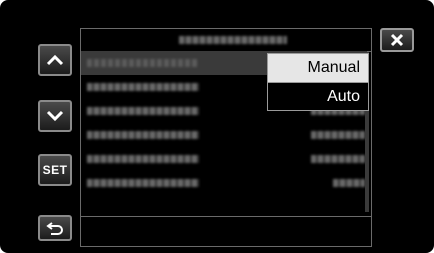 This screenshot has width=434, height=253. I want to click on panel-title, so click(226, 40).